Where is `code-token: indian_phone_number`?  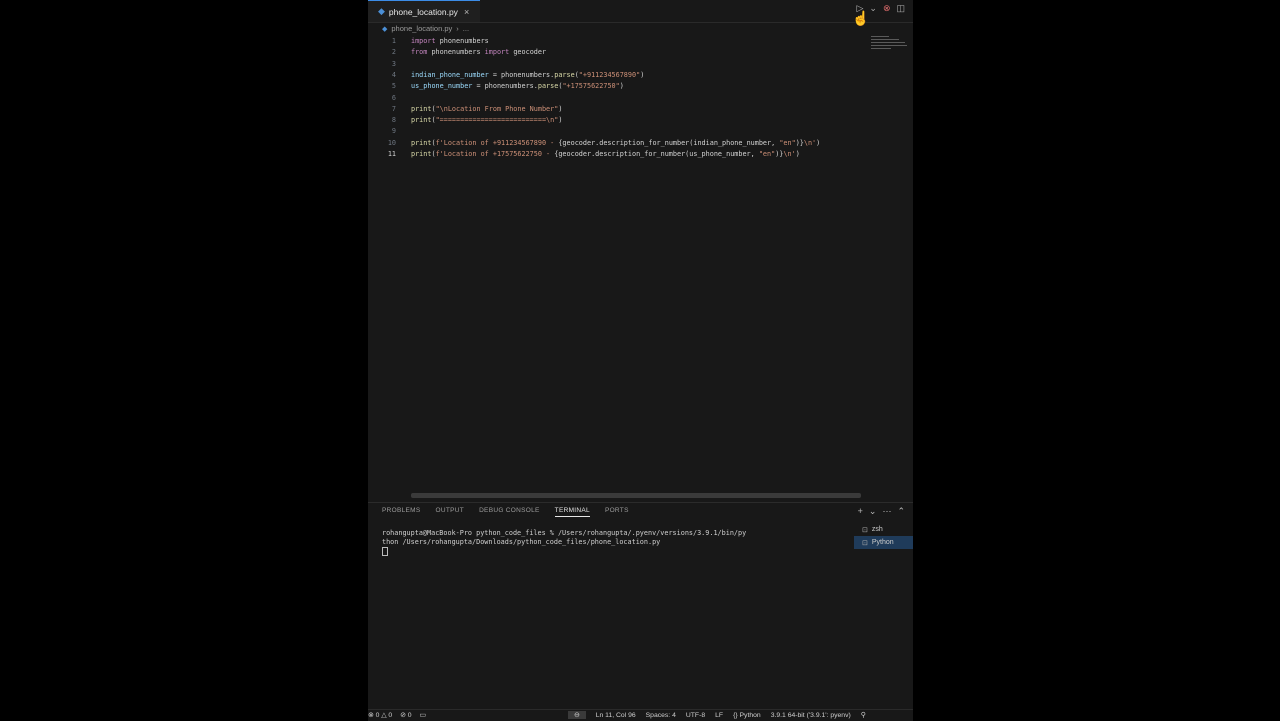 code-token: indian_phone_number is located at coordinates (450, 74).